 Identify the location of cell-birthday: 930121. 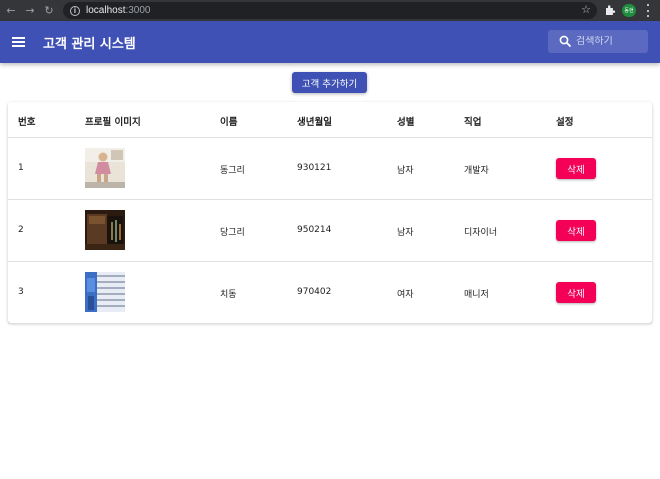
(314, 168).